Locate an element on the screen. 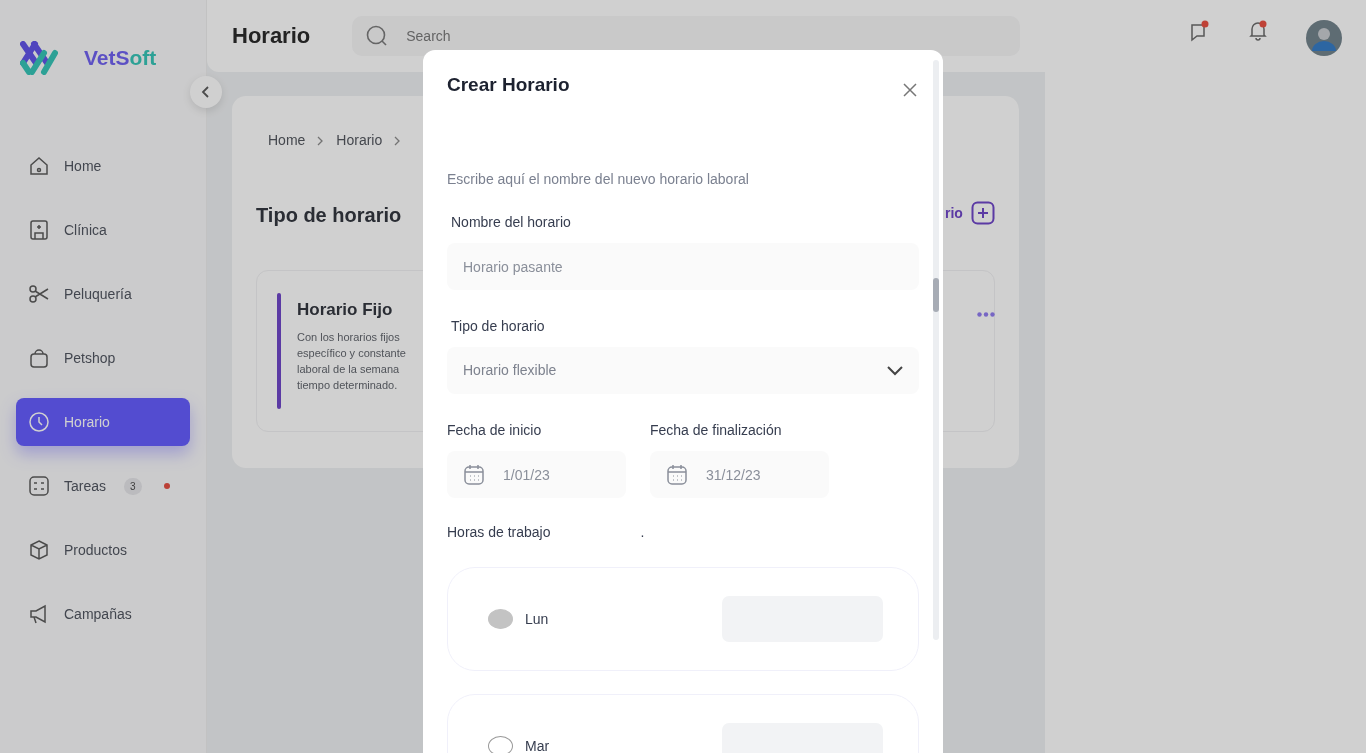 This screenshot has height=753, width=1366. field-label: Fecha de inicio is located at coordinates (495, 430).